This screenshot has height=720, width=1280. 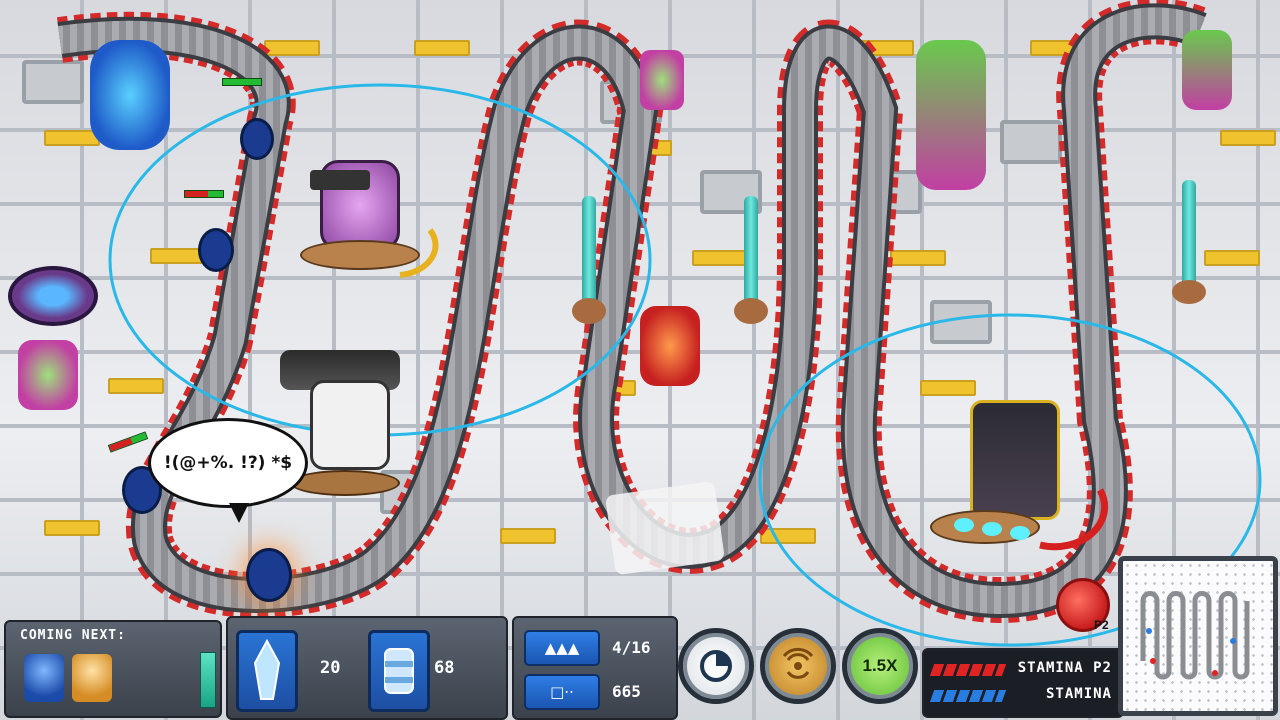 I want to click on gatling-tower-p2, so click(x=1005, y=465).